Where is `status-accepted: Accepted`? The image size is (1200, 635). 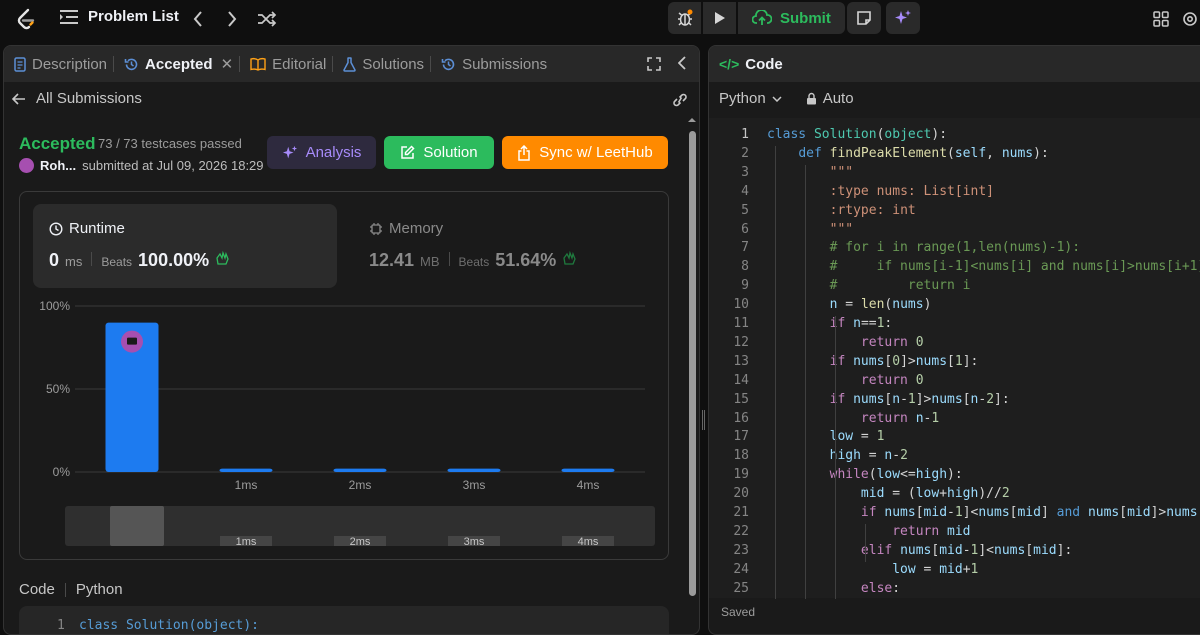 status-accepted: Accepted is located at coordinates (57, 143).